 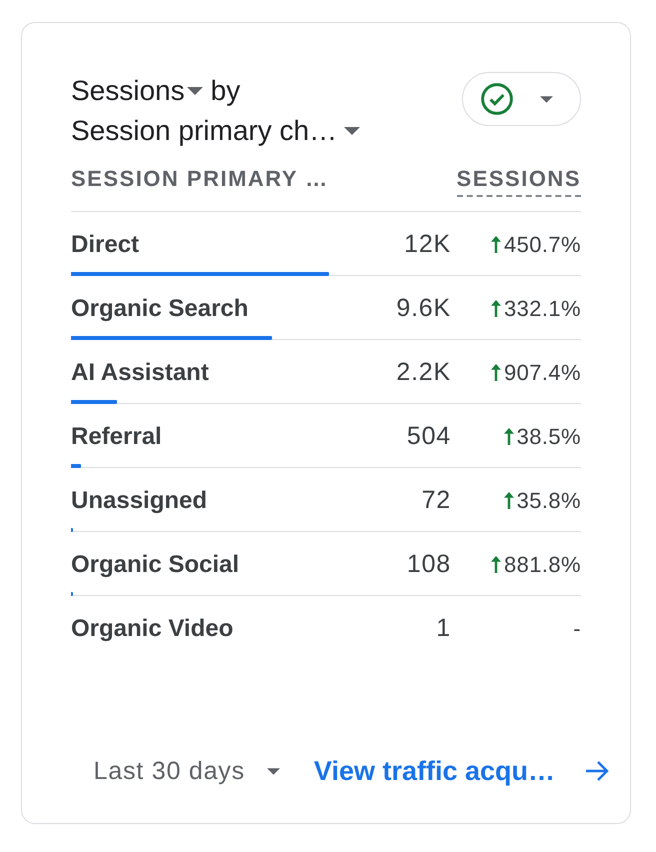 What do you see at coordinates (577, 629) in the screenshot?
I see `change-percent: -` at bounding box center [577, 629].